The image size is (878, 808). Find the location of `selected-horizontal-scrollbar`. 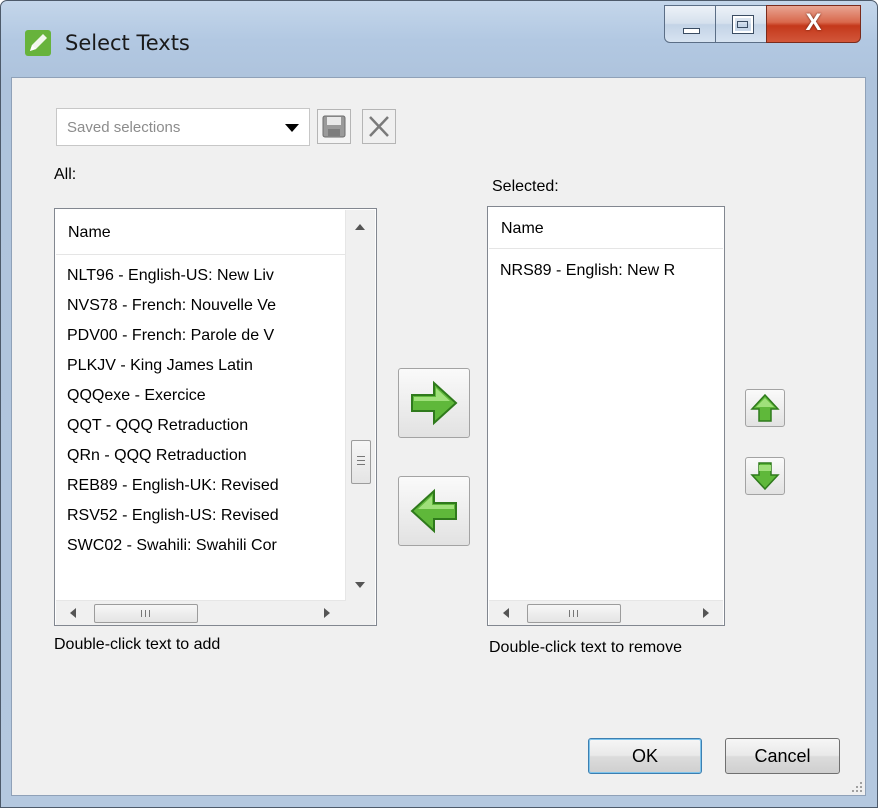

selected-horizontal-scrollbar is located at coordinates (606, 612).